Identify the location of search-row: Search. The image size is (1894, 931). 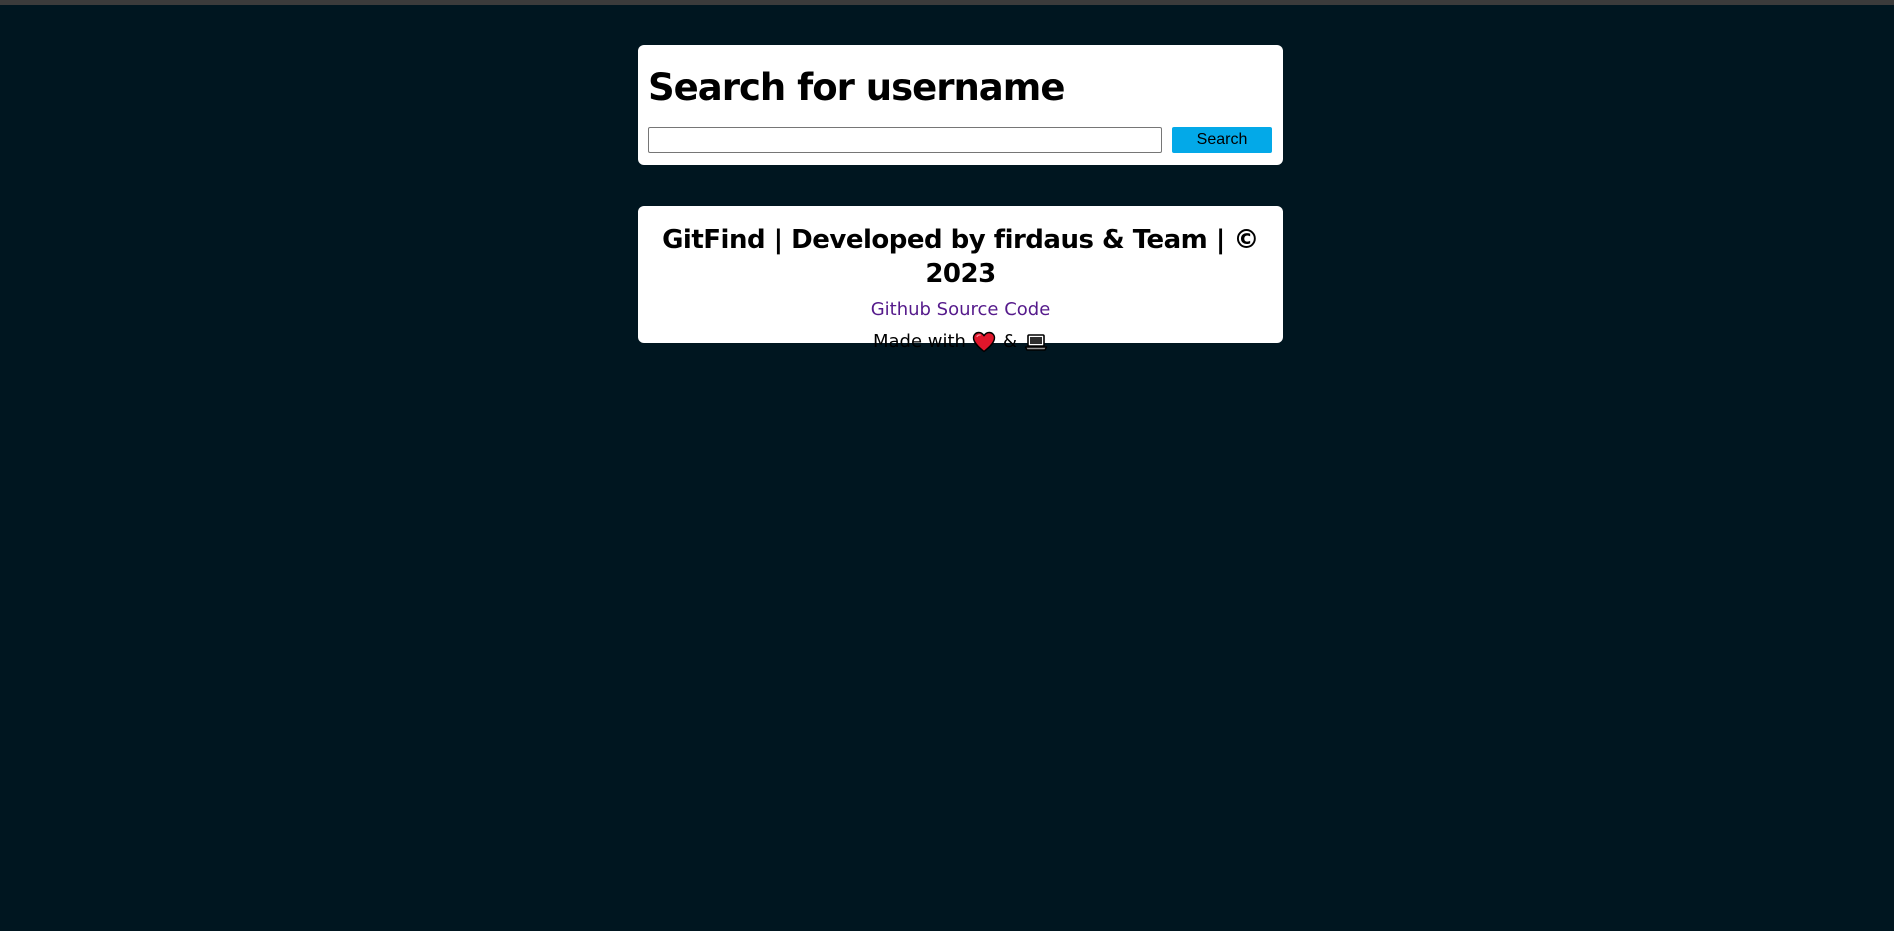
(960, 140).